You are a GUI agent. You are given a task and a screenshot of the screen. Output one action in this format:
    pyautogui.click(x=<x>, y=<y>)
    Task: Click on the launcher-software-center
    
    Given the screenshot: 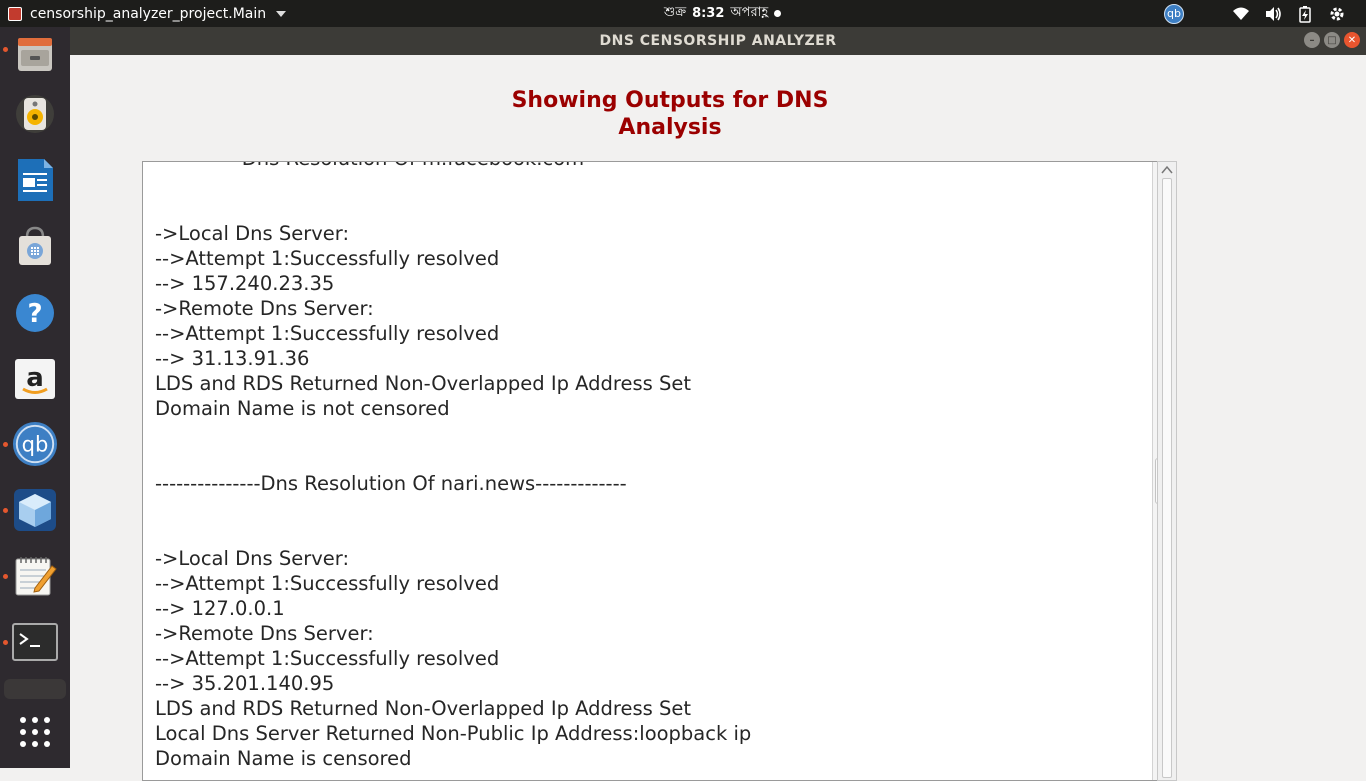 What is the action you would take?
    pyautogui.click(x=35, y=246)
    